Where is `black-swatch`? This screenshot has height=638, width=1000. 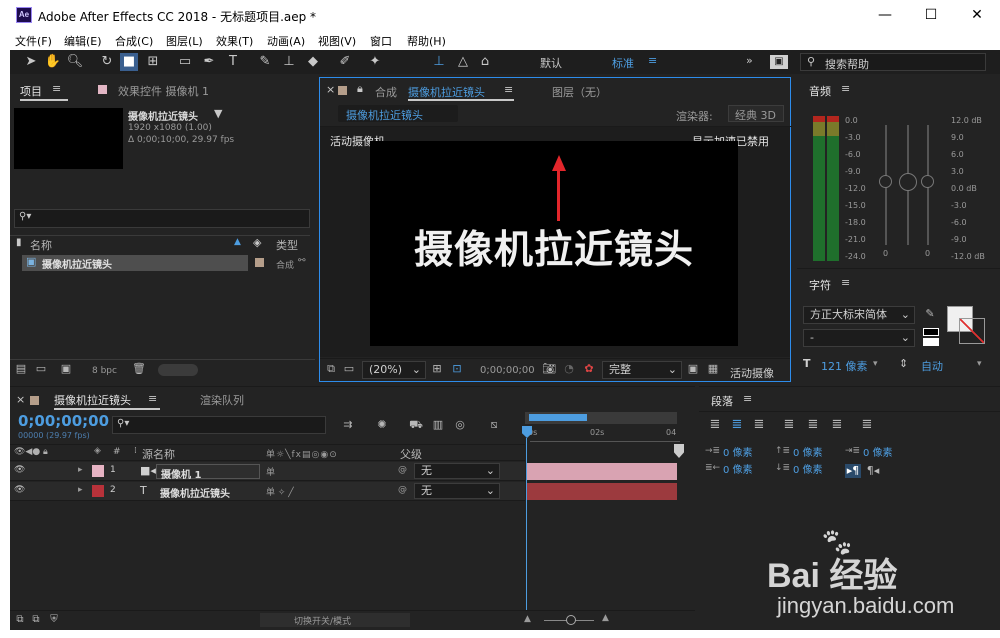 black-swatch is located at coordinates (931, 332).